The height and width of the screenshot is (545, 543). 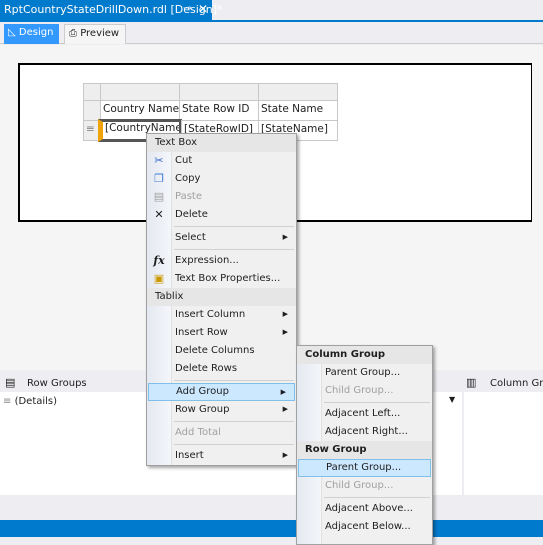 I want to click on column-groups-list, so click(x=503, y=443).